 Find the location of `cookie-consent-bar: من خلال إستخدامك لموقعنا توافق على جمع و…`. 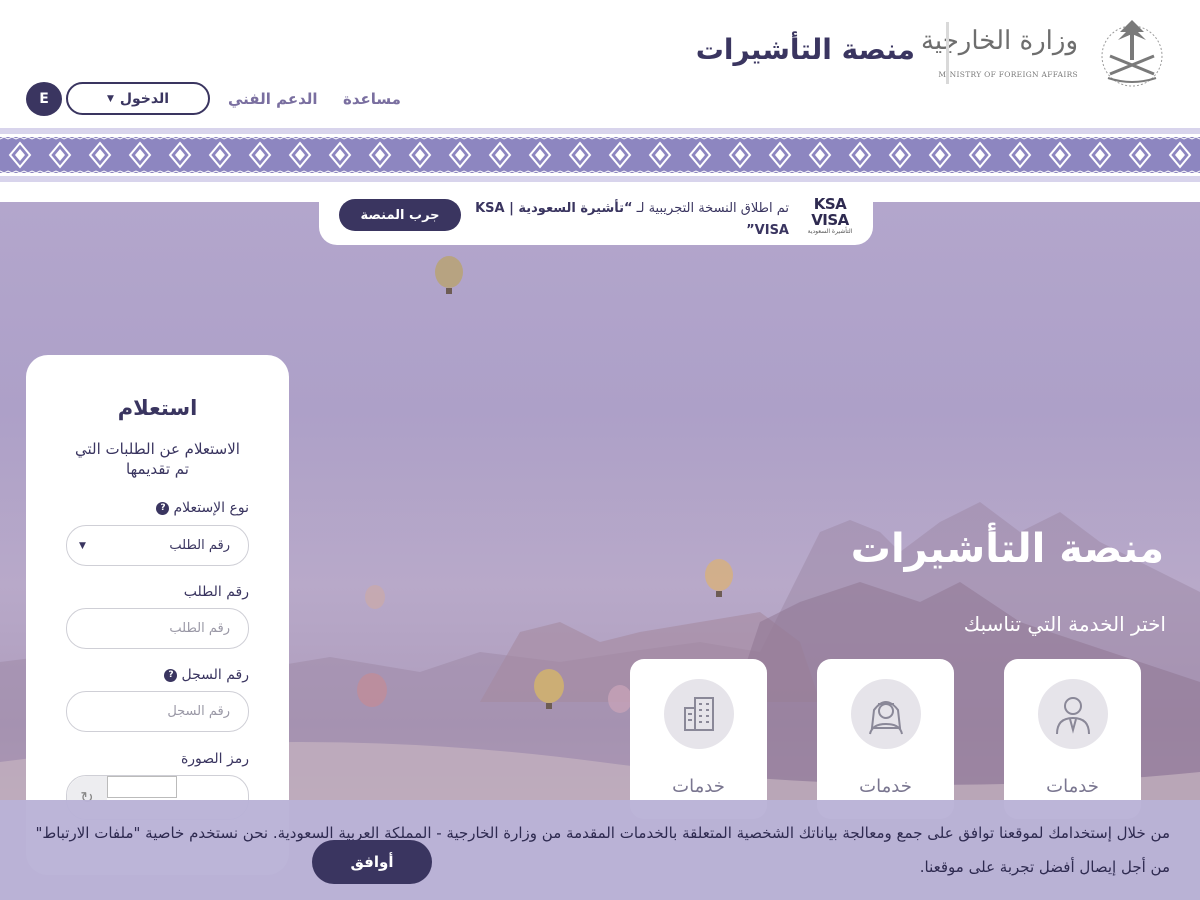

cookie-consent-bar: من خلال إستخدامك لموقعنا توافق على جمع و… is located at coordinates (600, 850).